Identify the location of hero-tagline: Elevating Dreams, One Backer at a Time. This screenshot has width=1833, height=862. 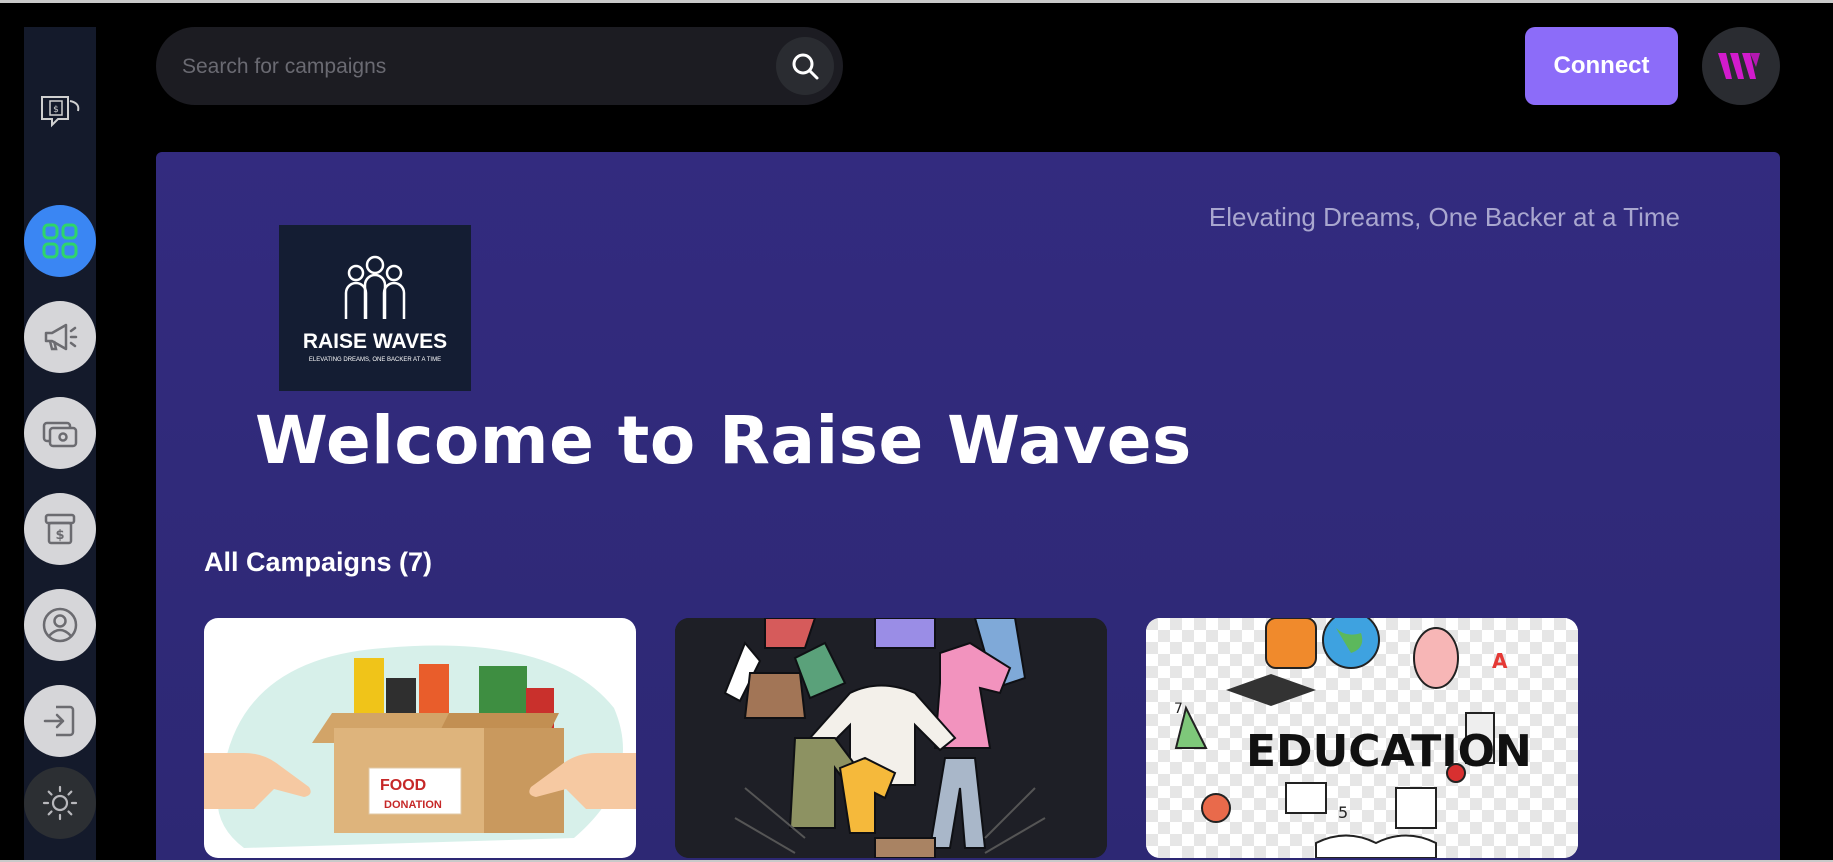
(1444, 217).